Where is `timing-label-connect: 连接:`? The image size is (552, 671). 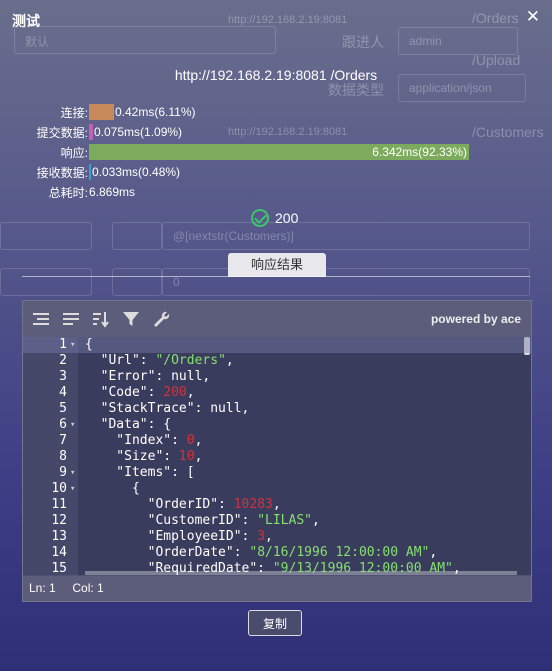 timing-label-connect: 连接: is located at coordinates (74, 113).